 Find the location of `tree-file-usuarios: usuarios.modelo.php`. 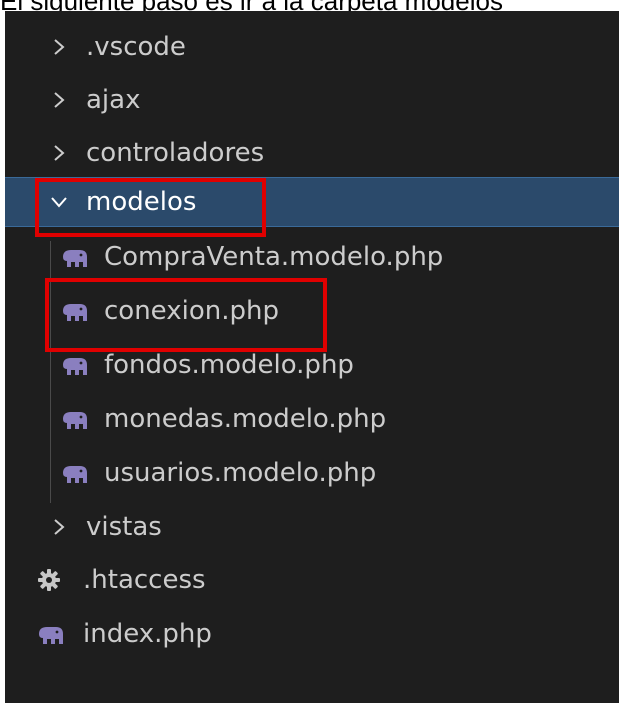

tree-file-usuarios: usuarios.modelo.php is located at coordinates (312, 473).